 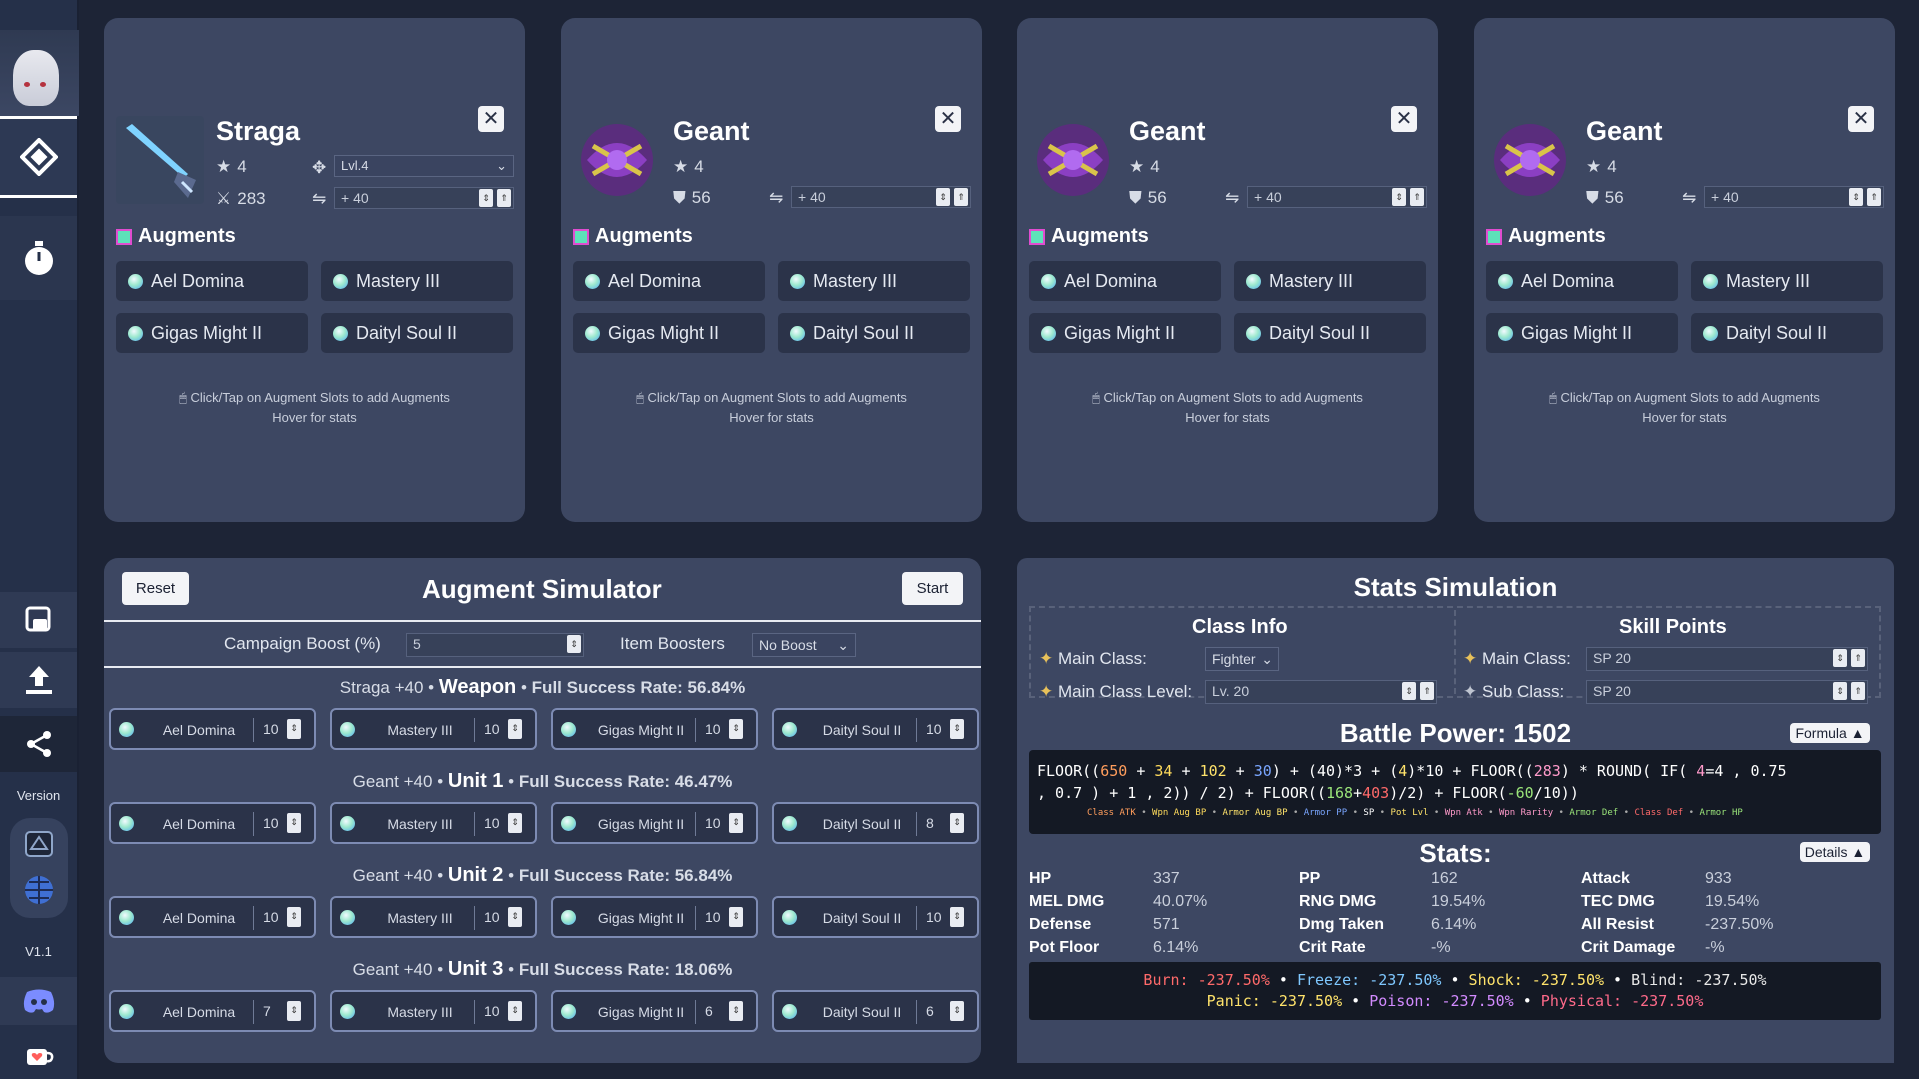 I want to click on details-toggle-button: Details ▲, so click(x=1835, y=852).